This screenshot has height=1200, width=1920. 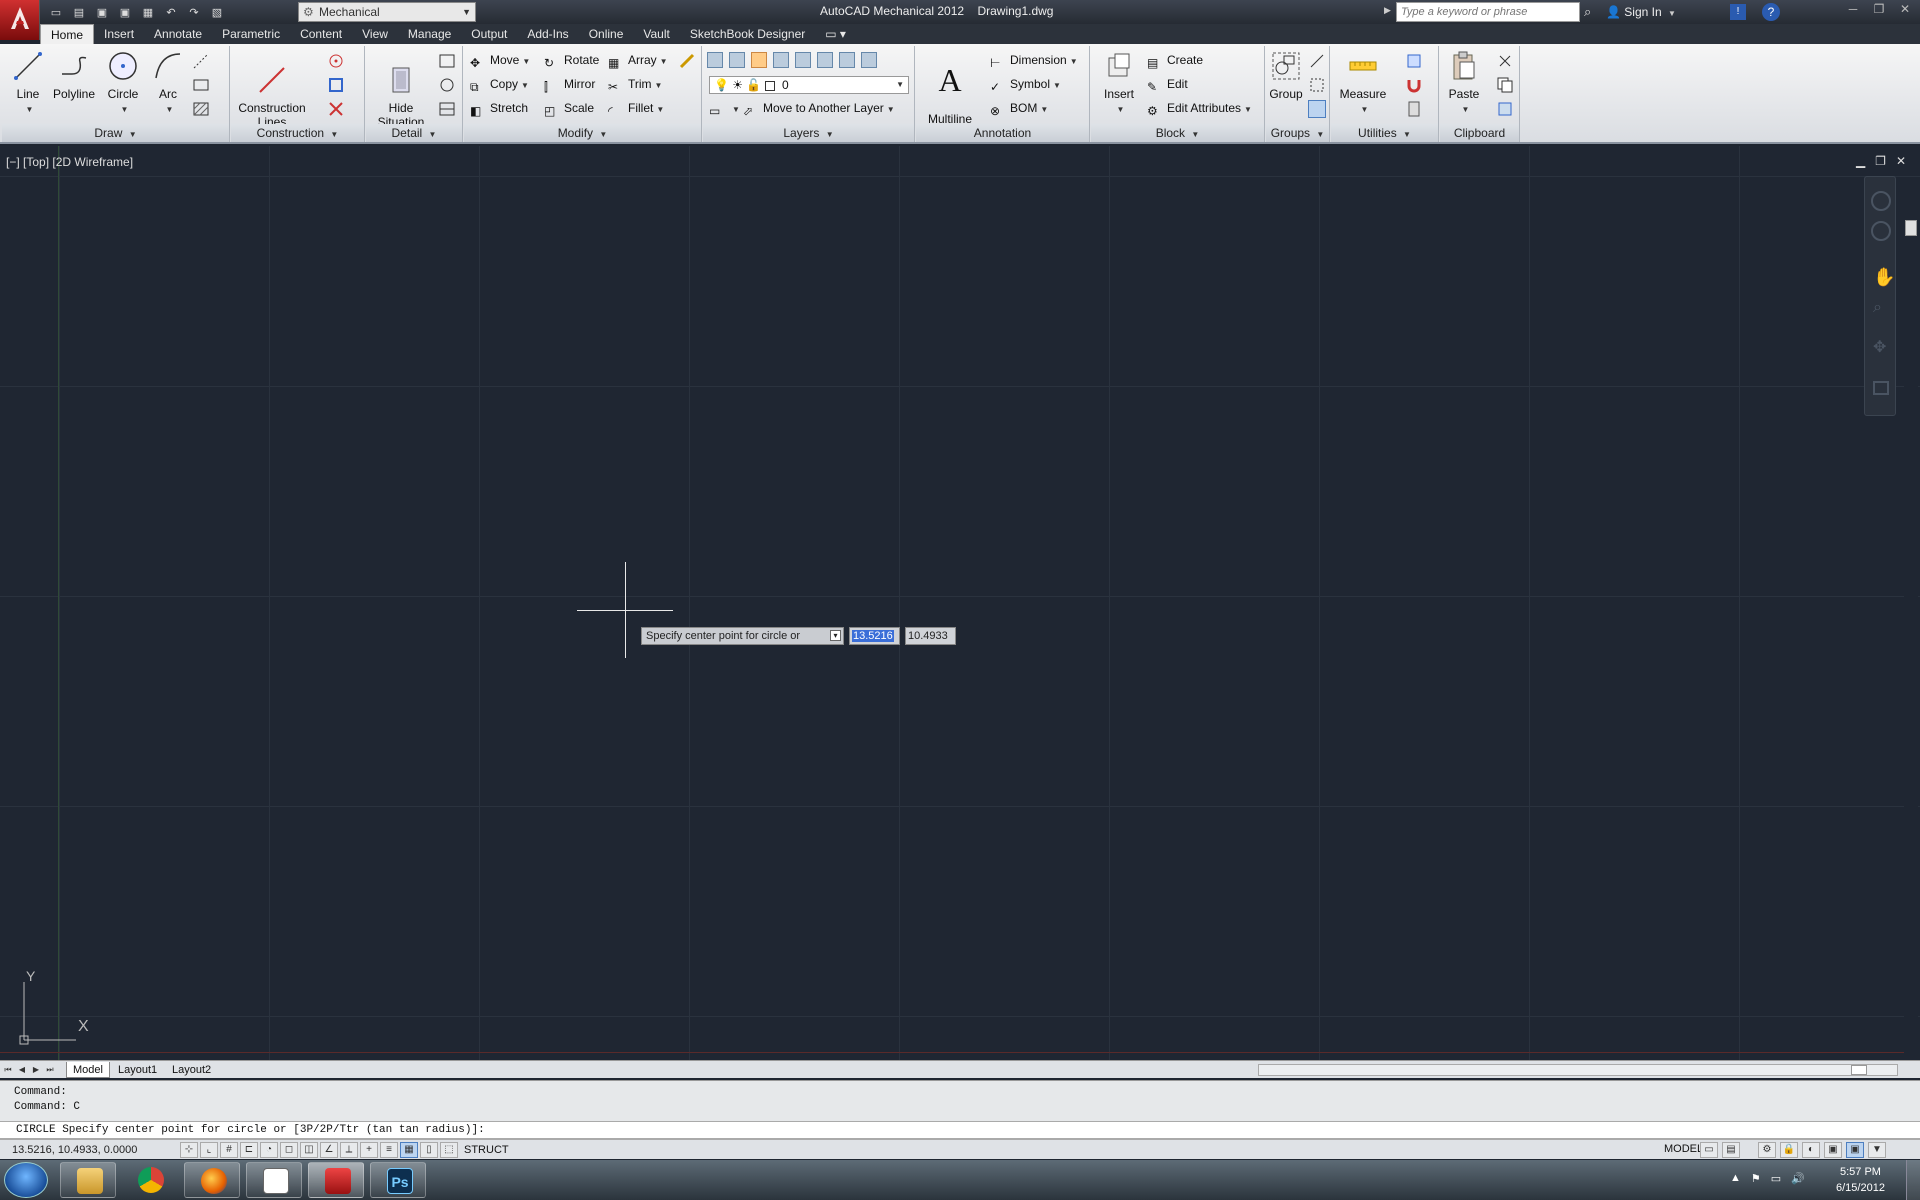 I want to click on copy-clip-icon, so click(x=1505, y=85).